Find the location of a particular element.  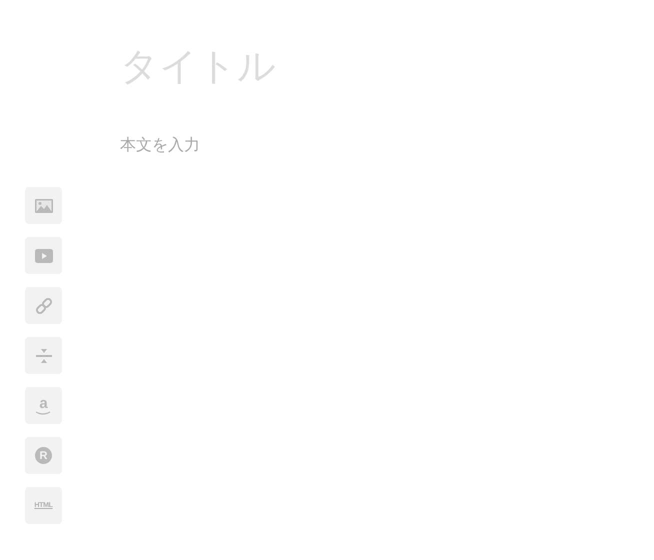

image-button is located at coordinates (43, 205).